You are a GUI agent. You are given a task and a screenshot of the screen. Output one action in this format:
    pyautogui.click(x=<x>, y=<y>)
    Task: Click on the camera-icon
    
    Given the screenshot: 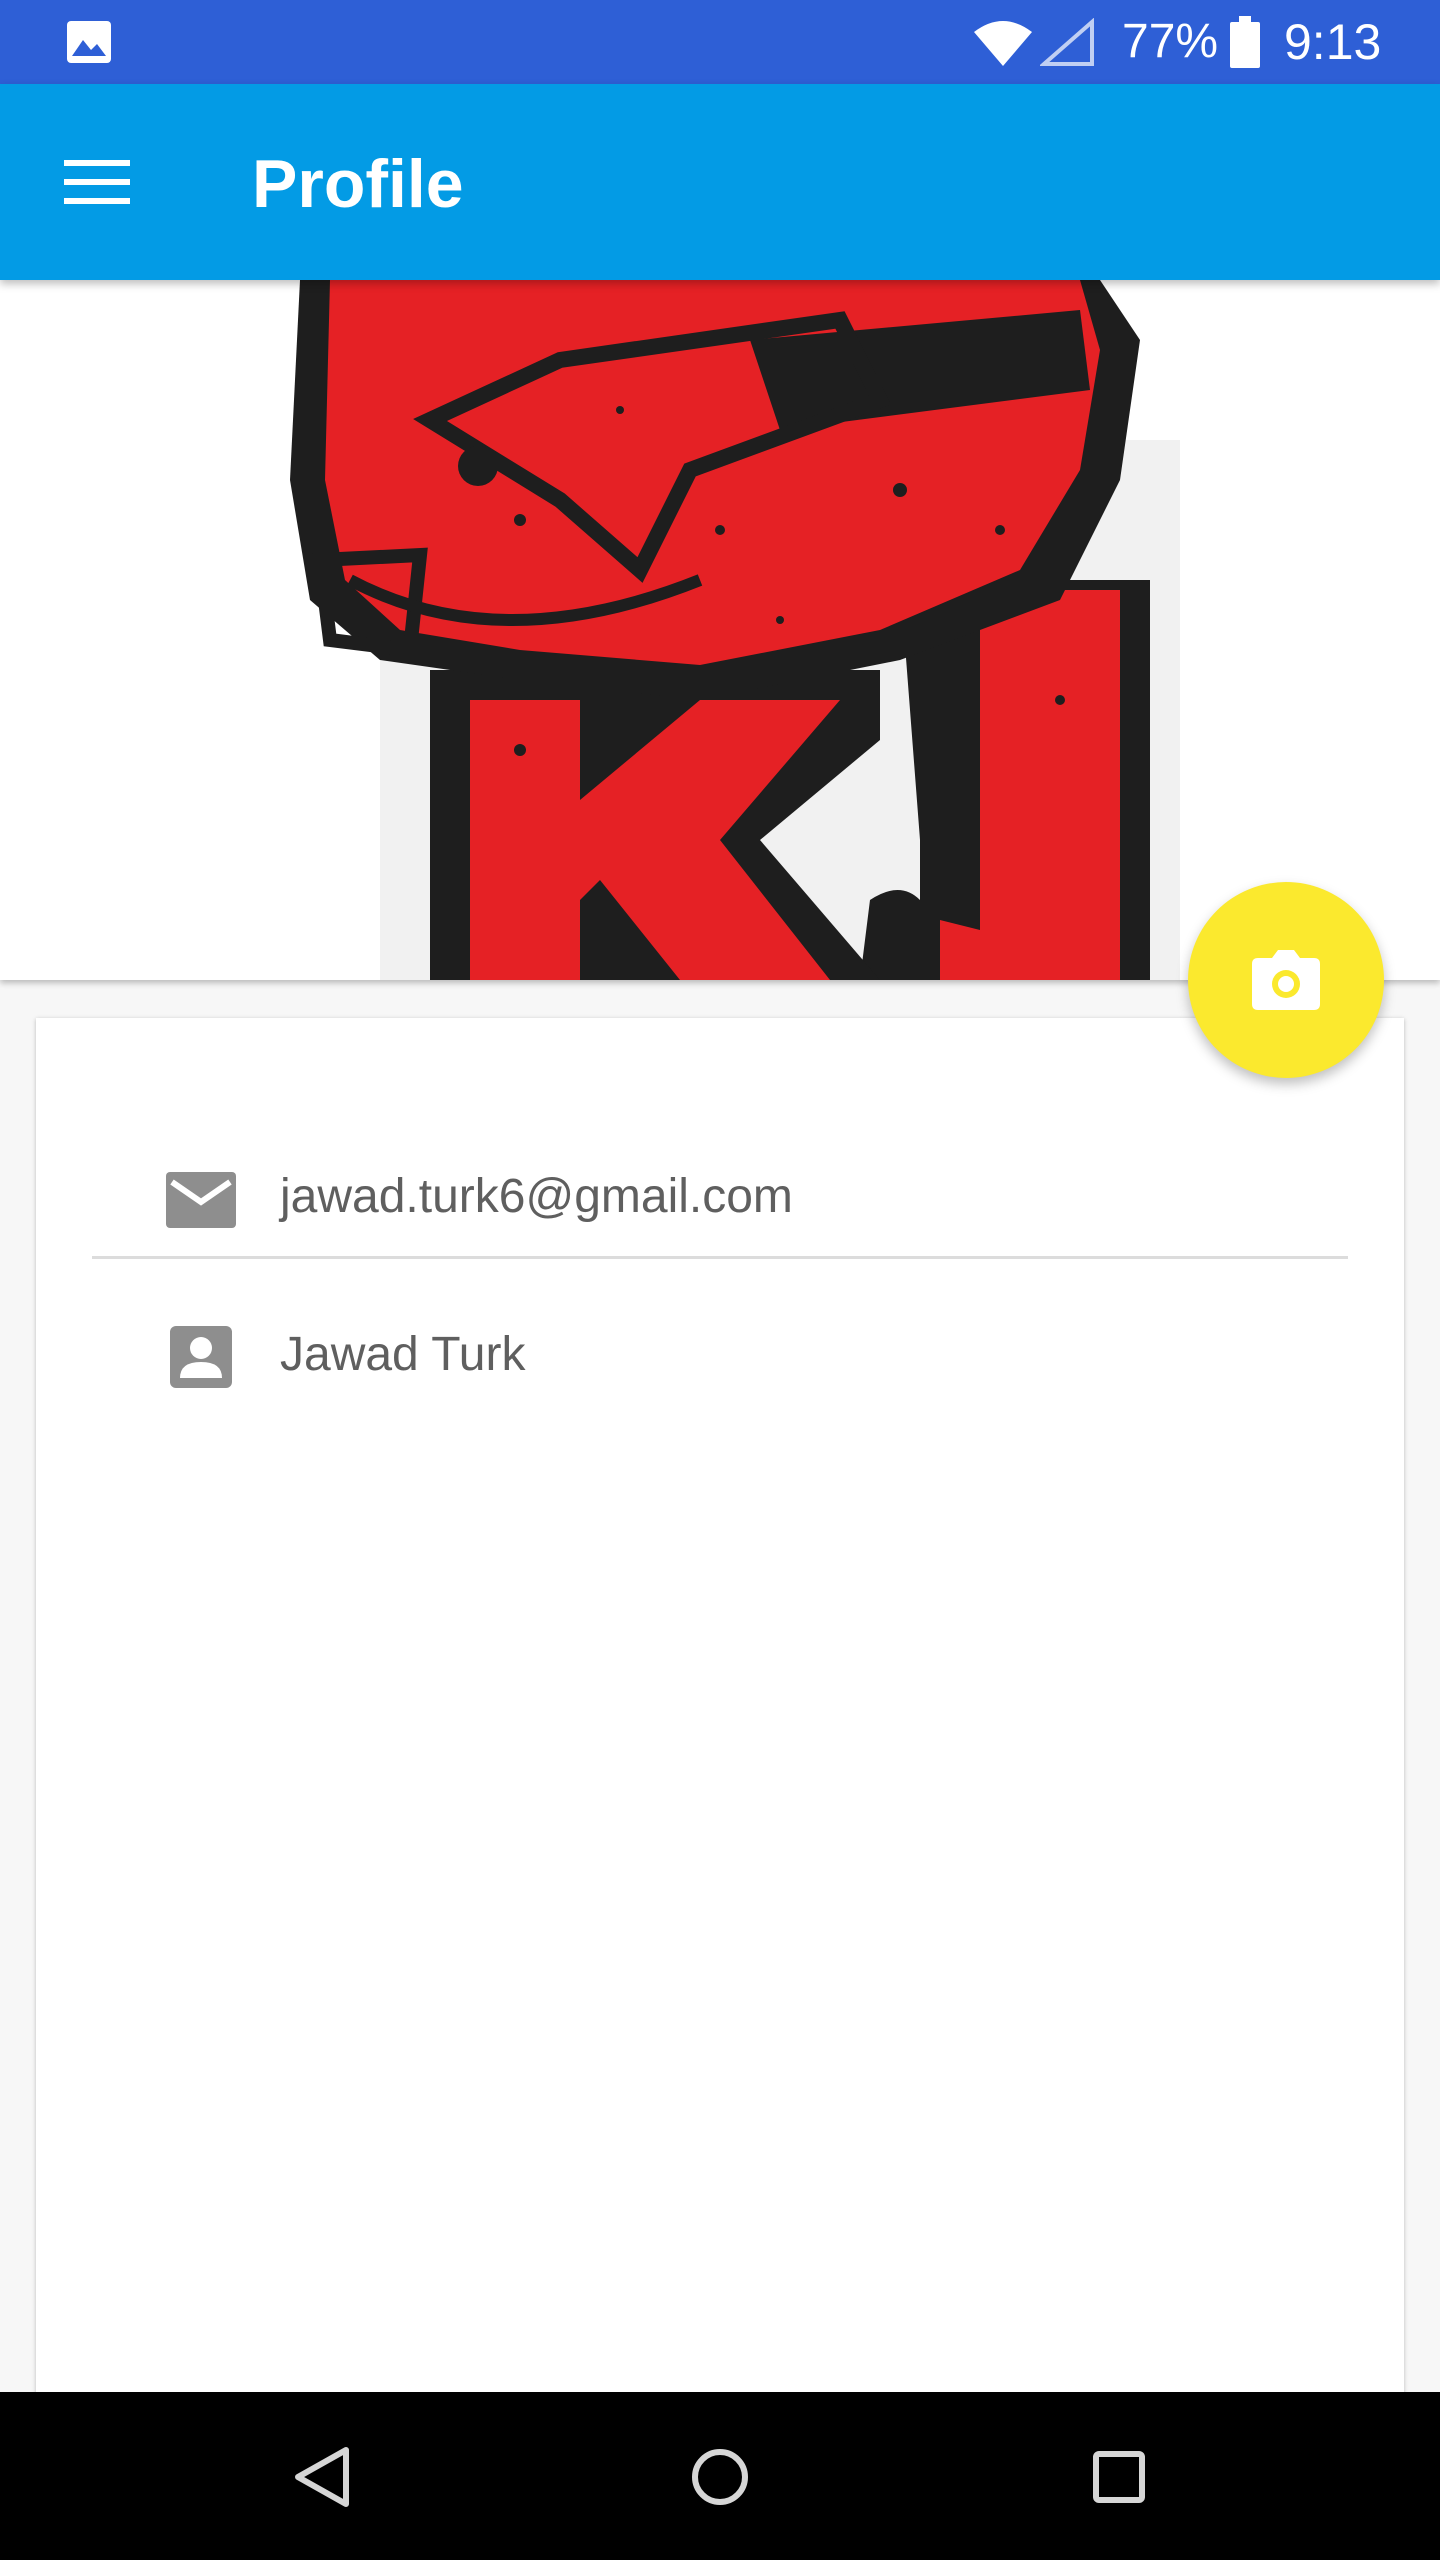 What is the action you would take?
    pyautogui.click(x=1286, y=980)
    